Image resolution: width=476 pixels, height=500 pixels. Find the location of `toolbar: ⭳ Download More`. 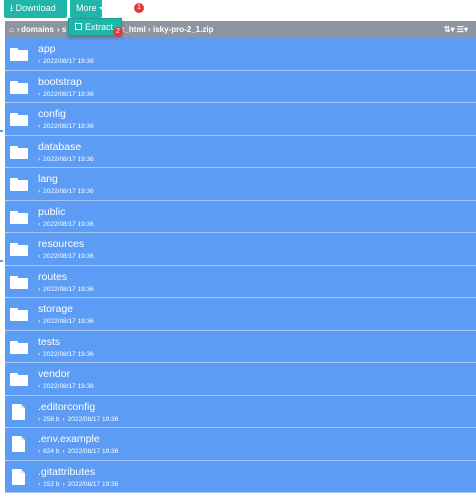

toolbar: ⭳ Download More is located at coordinates (238, 10).